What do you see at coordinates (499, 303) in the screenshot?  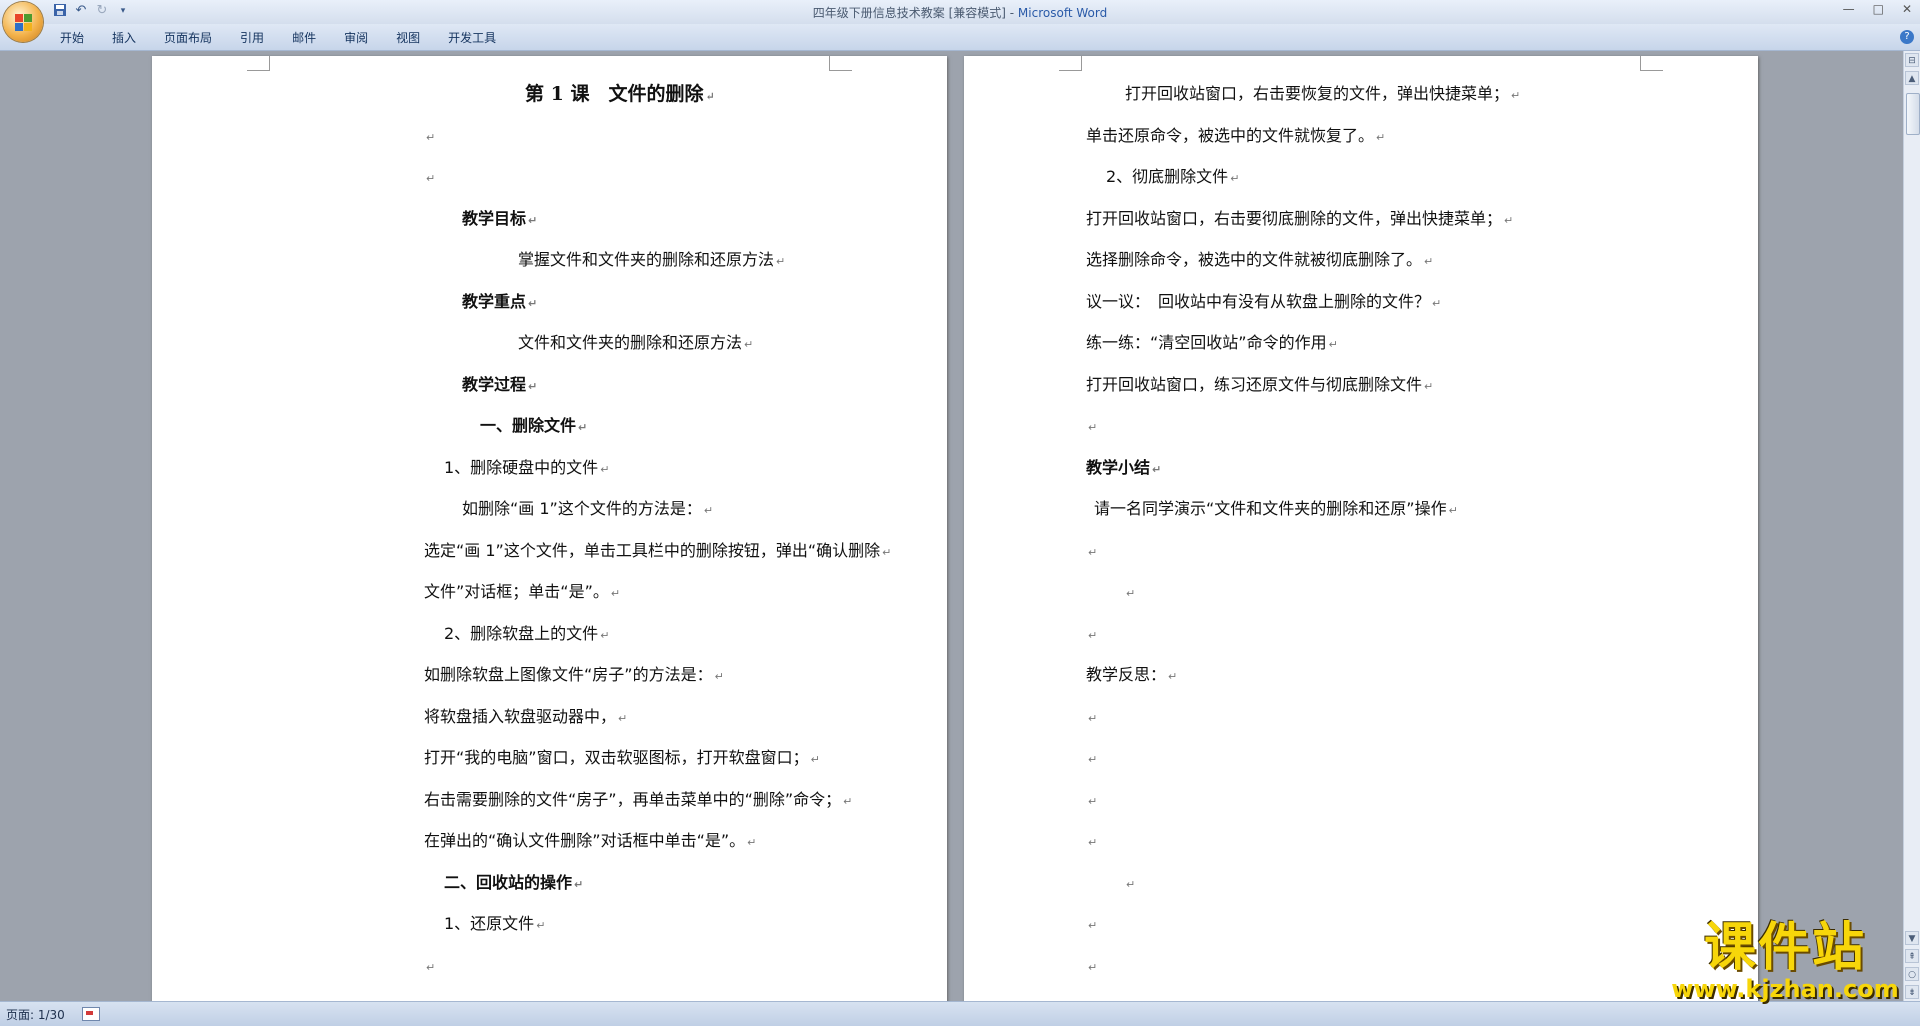 I see `paragraph-line: 教学重点 ↵` at bounding box center [499, 303].